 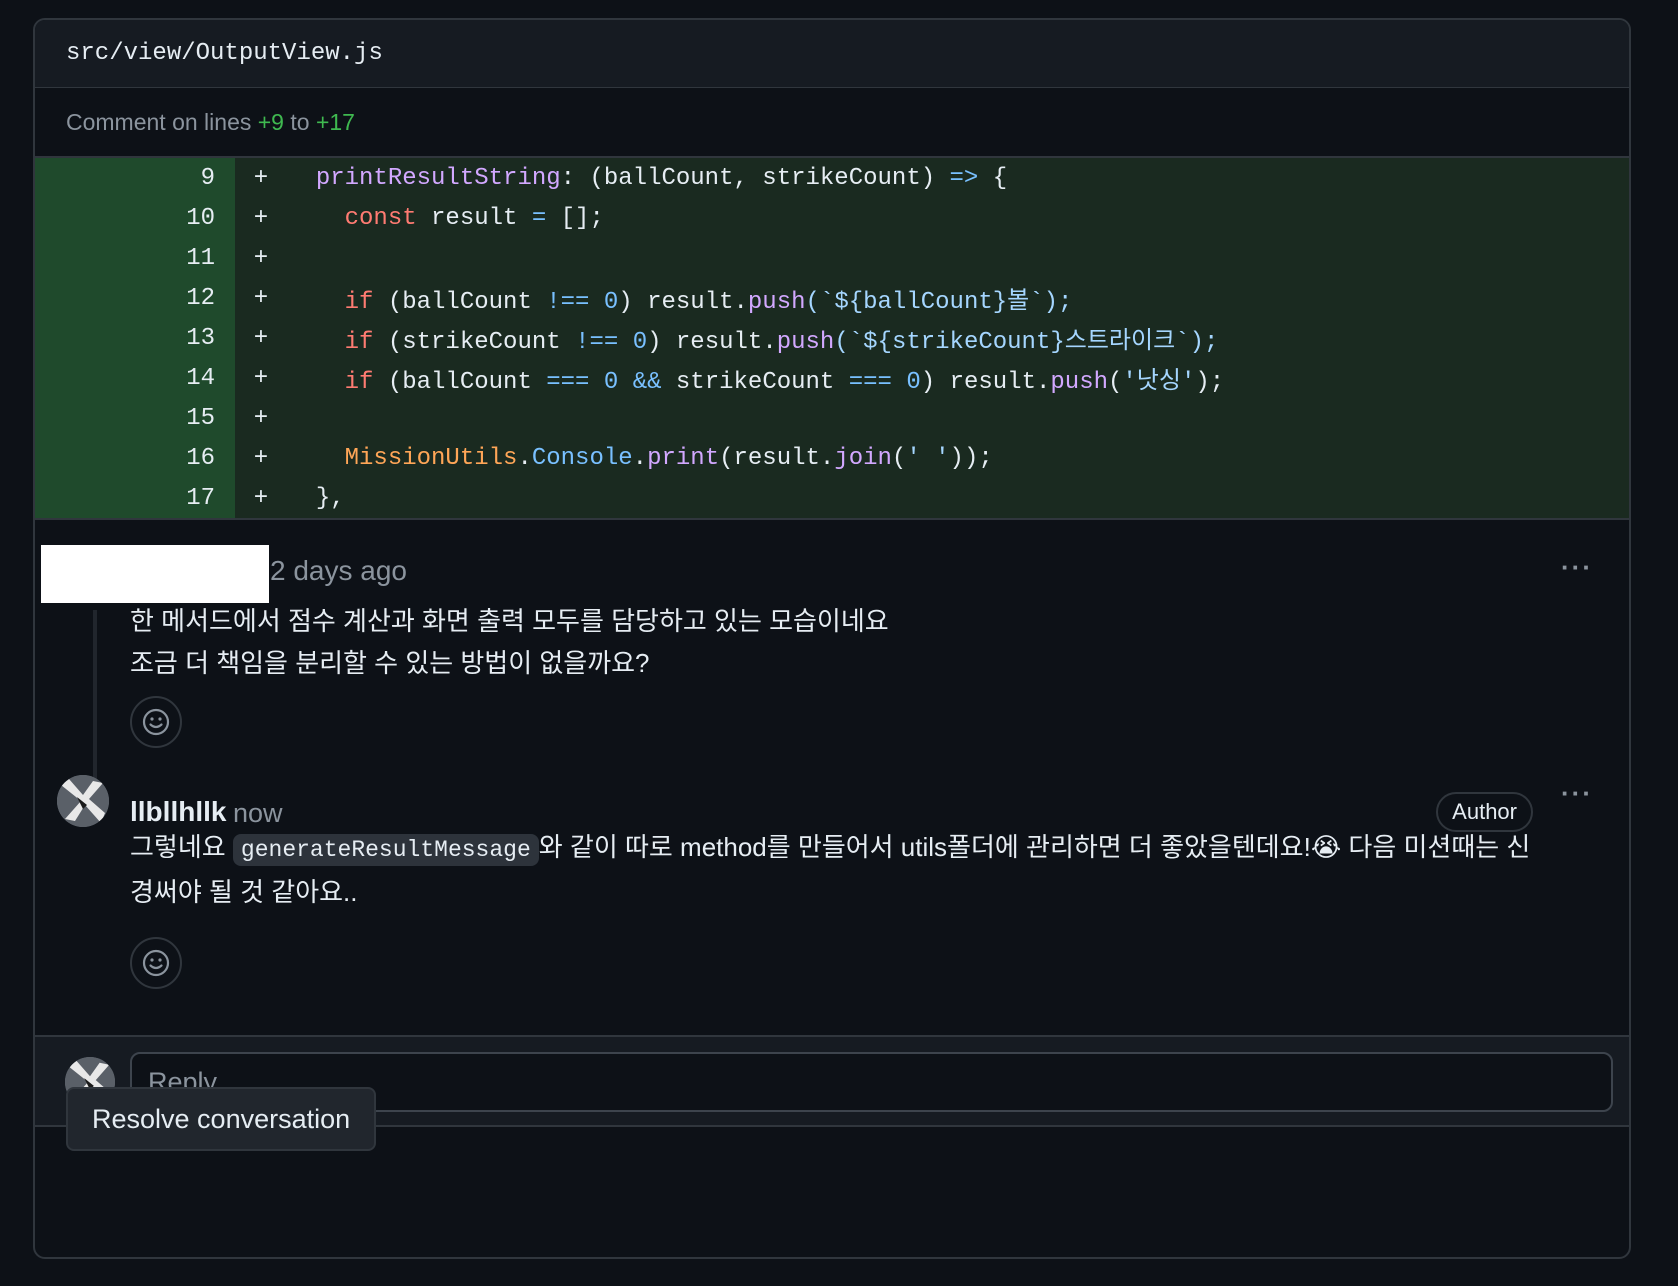 I want to click on line-number: 15, so click(x=135, y=418).